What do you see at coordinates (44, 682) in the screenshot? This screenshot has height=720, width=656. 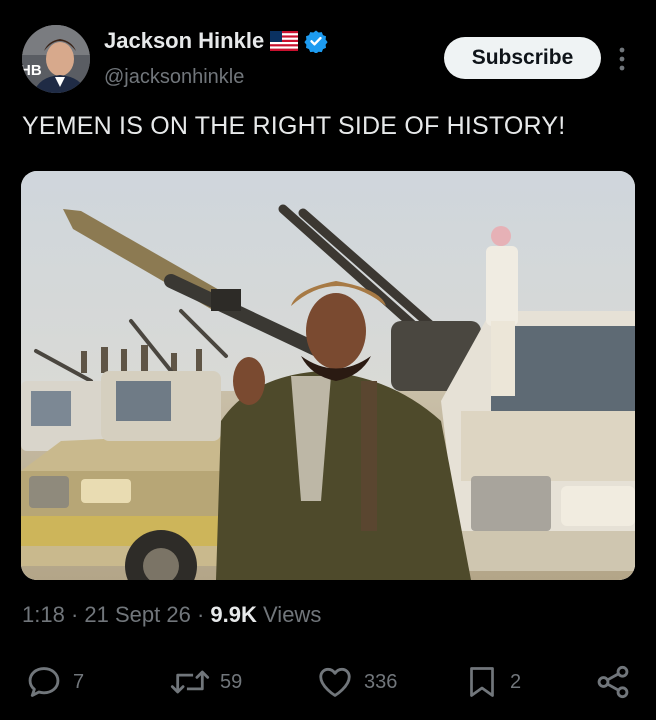 I see `reply-icon` at bounding box center [44, 682].